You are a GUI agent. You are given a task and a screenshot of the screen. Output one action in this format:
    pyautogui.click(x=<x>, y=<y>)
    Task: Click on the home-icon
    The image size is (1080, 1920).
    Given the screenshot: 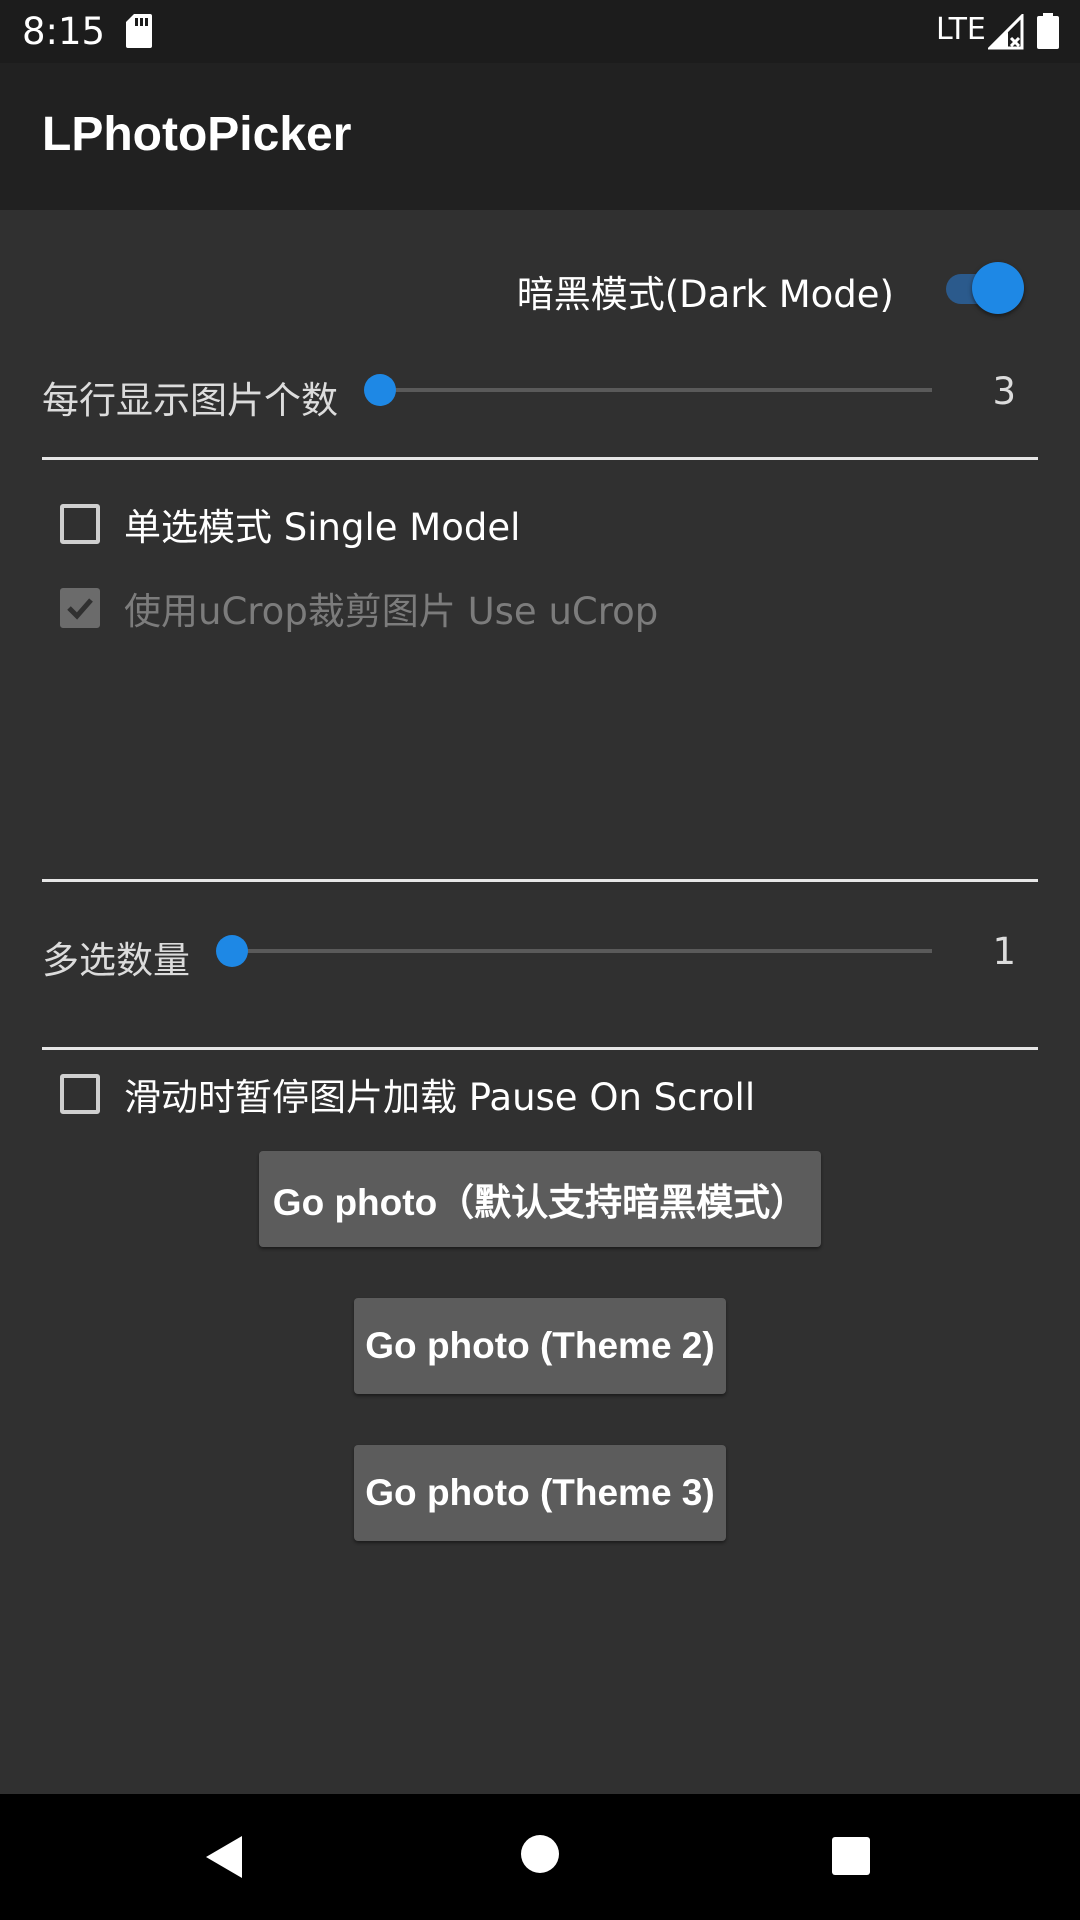 What is the action you would take?
    pyautogui.click(x=540, y=1856)
    